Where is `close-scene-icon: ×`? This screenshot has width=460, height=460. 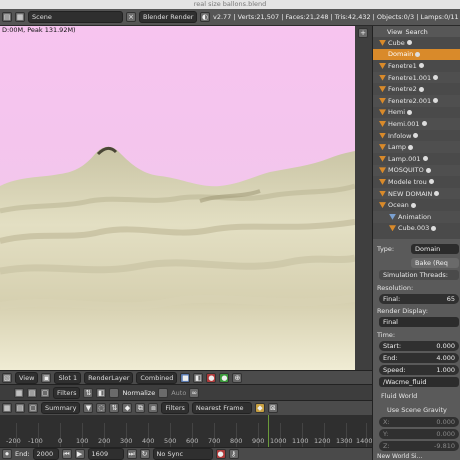 close-scene-icon: × is located at coordinates (131, 17).